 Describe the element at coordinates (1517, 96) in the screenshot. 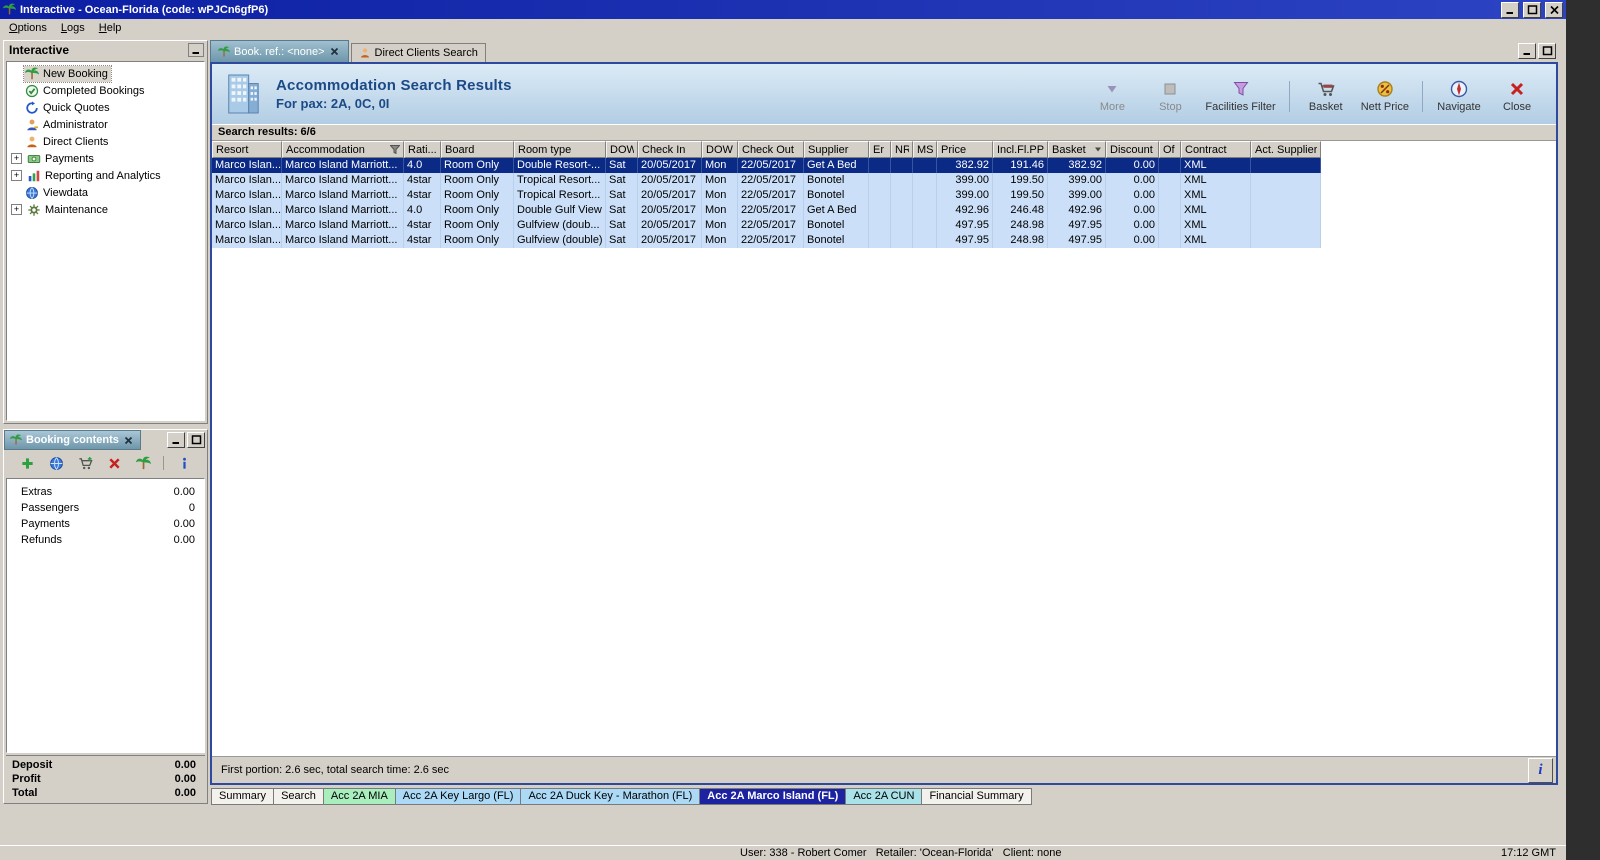

I see `close-button: Close` at that location.